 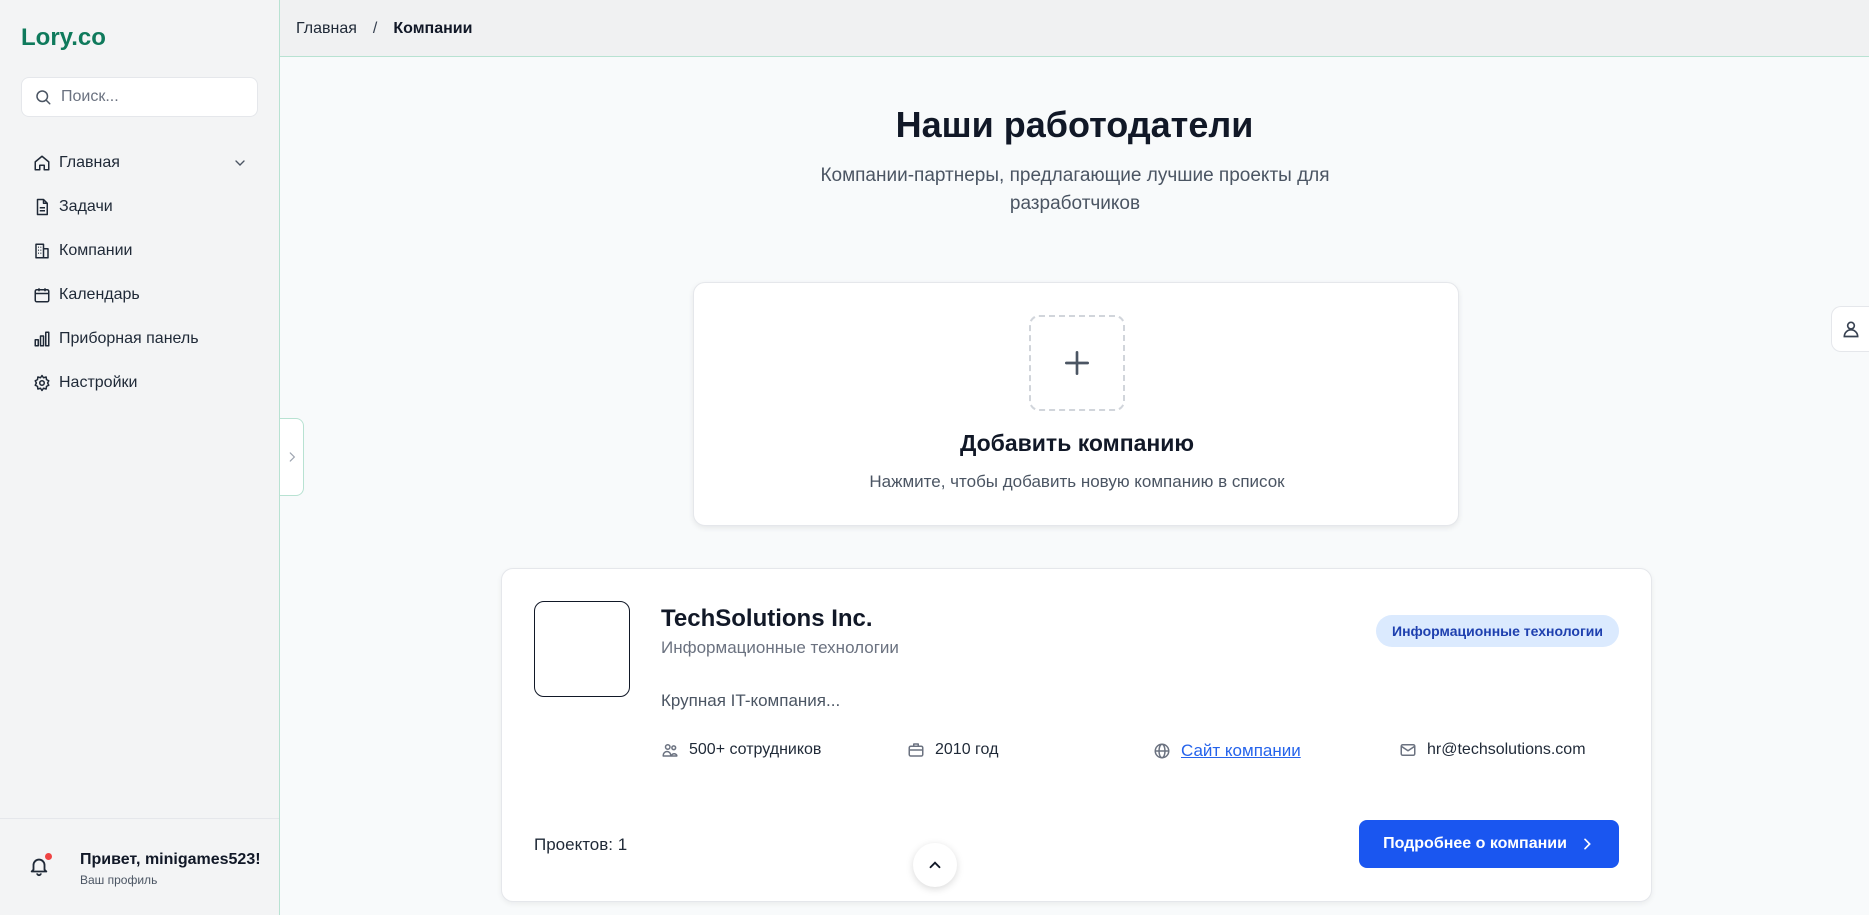 I want to click on gear-icon, so click(x=42, y=383).